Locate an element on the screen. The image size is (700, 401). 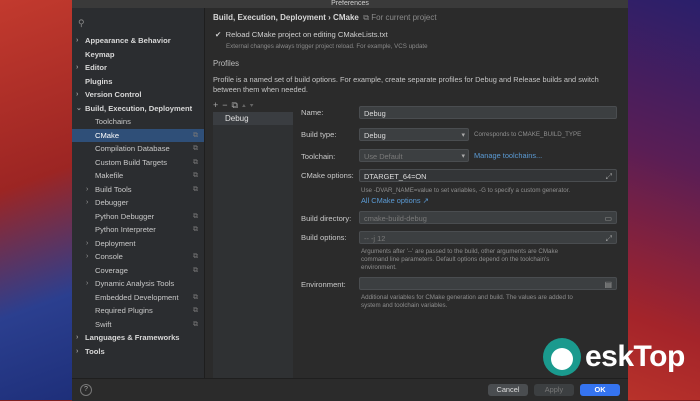
all-cmake-options-link: All CMake options ↗ is located at coordinates (395, 200).